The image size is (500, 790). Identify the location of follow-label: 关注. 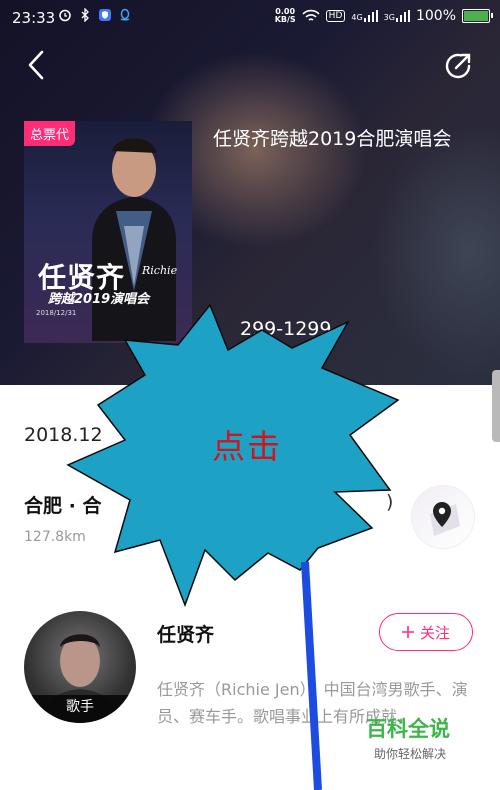
(434, 632).